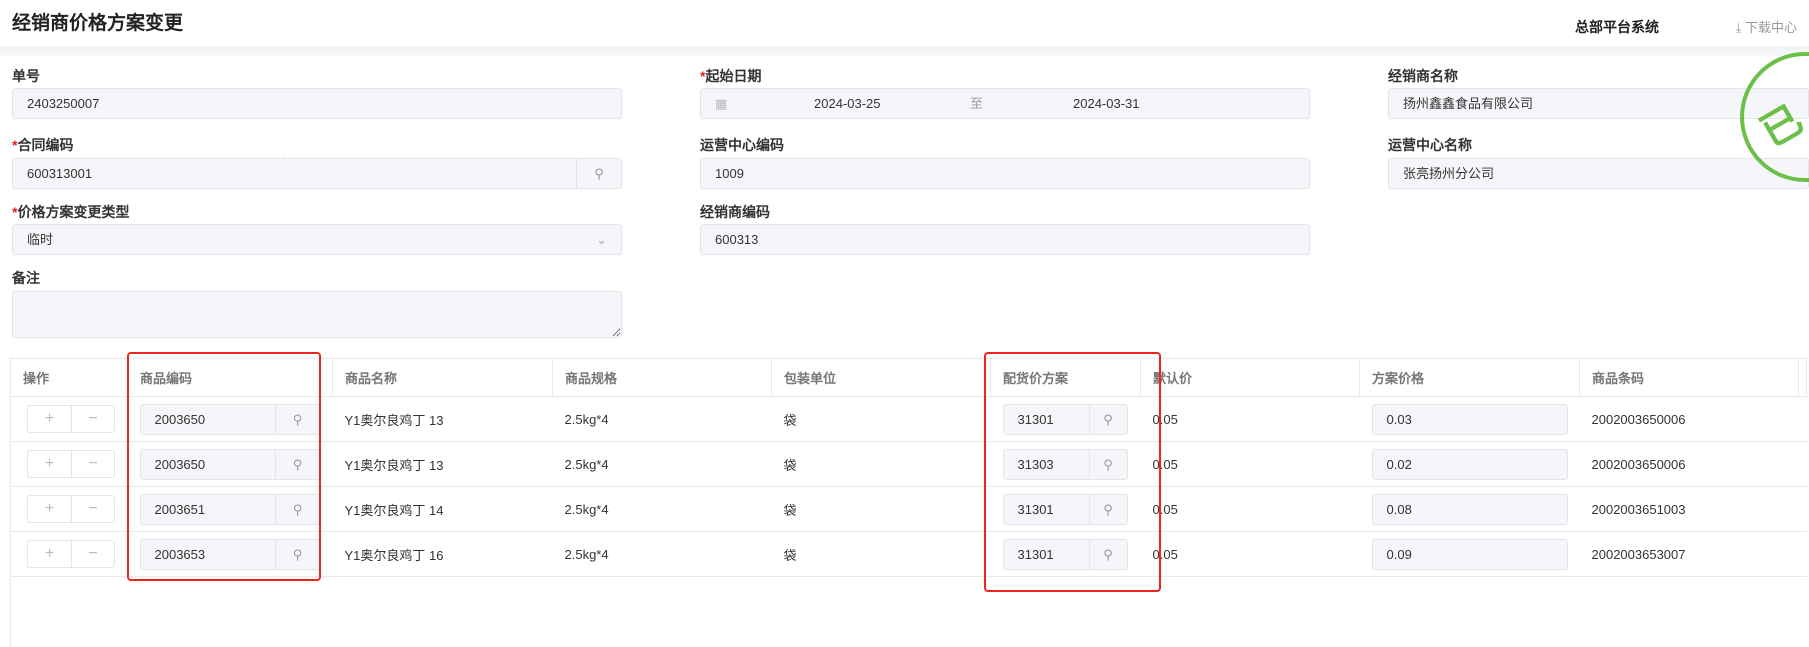 Image resolution: width=1809 pixels, height=647 pixels. What do you see at coordinates (442, 377) in the screenshot?
I see `col-header: 商品名称` at bounding box center [442, 377].